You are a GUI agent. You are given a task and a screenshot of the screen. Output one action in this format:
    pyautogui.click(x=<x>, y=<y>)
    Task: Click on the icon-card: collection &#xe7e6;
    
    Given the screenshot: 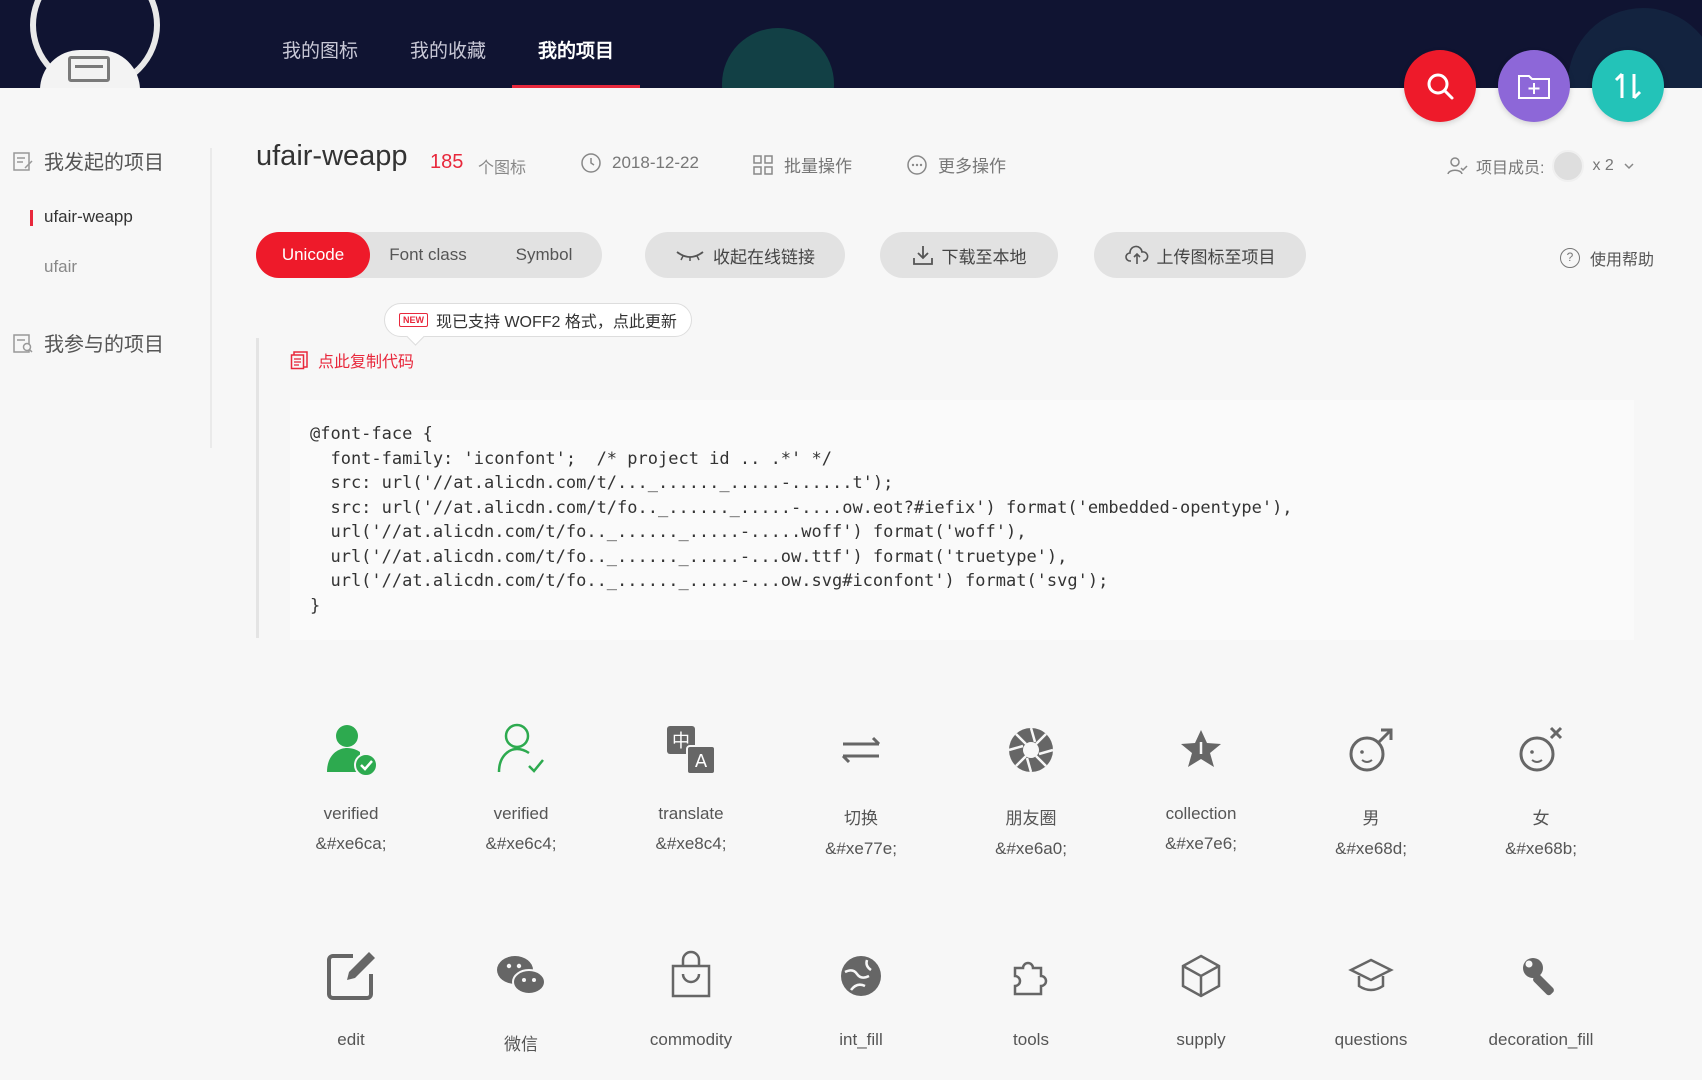 What is the action you would take?
    pyautogui.click(x=1201, y=786)
    